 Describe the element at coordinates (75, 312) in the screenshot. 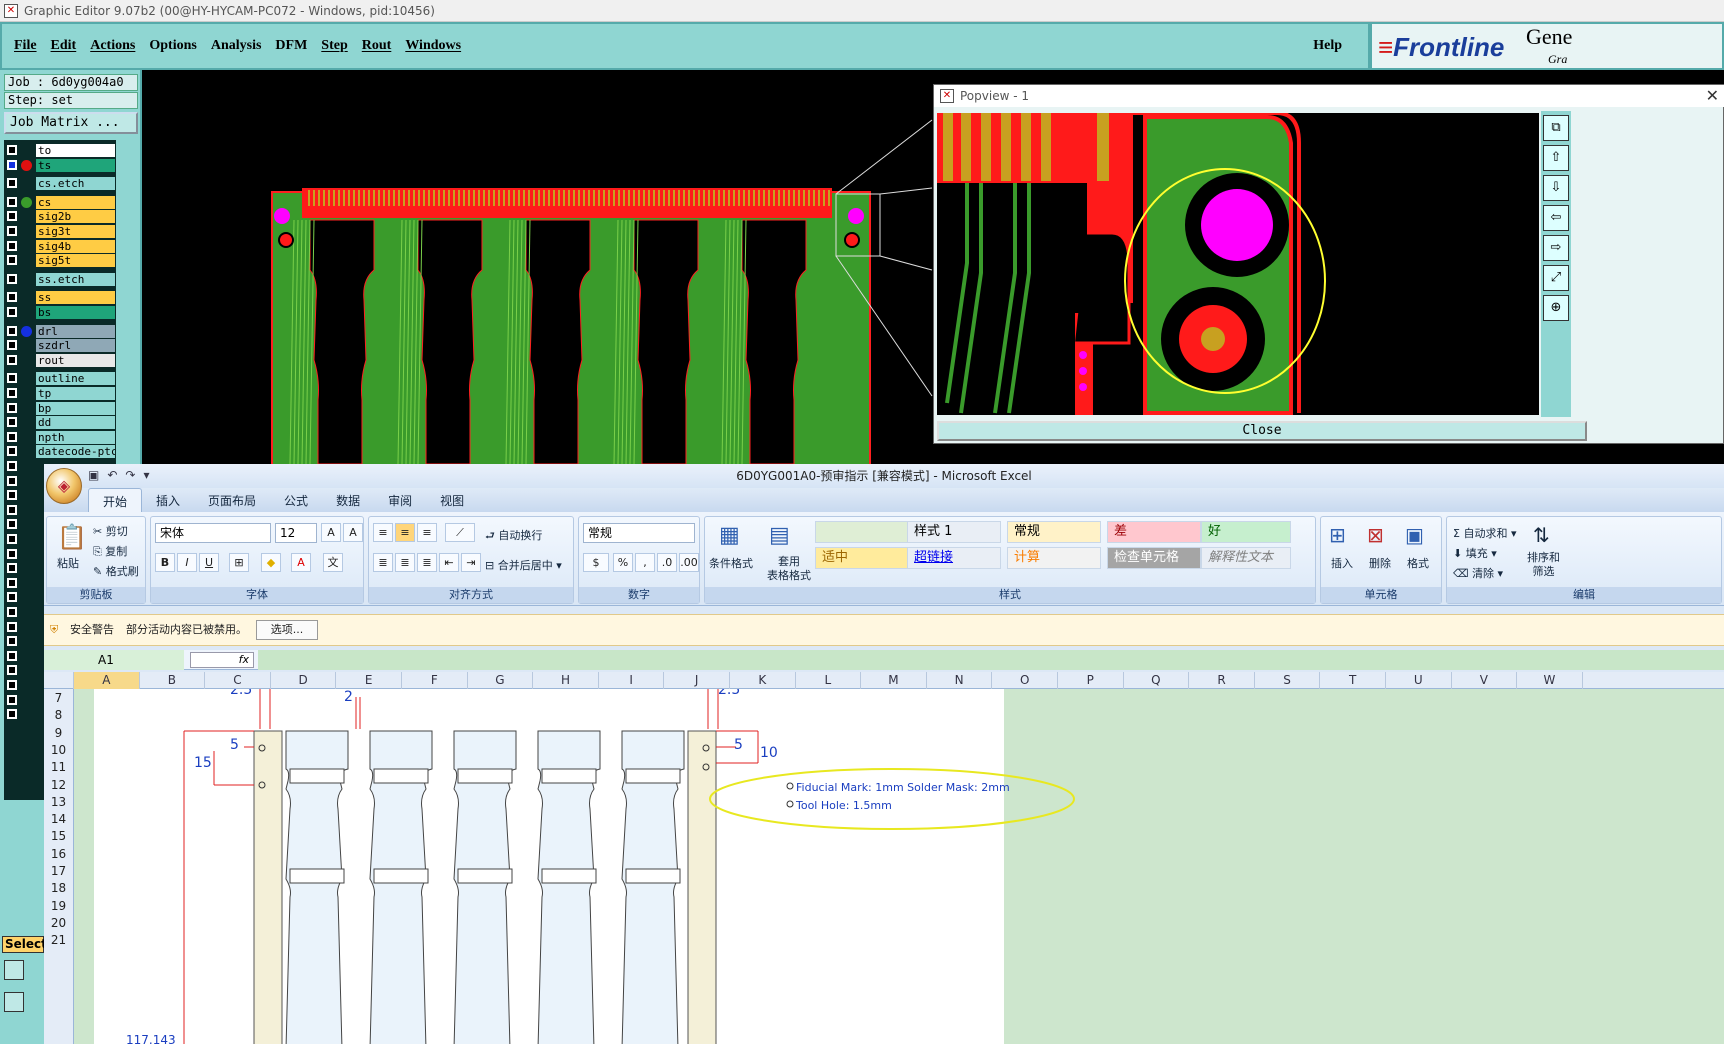

I see `layer-name: bs` at that location.